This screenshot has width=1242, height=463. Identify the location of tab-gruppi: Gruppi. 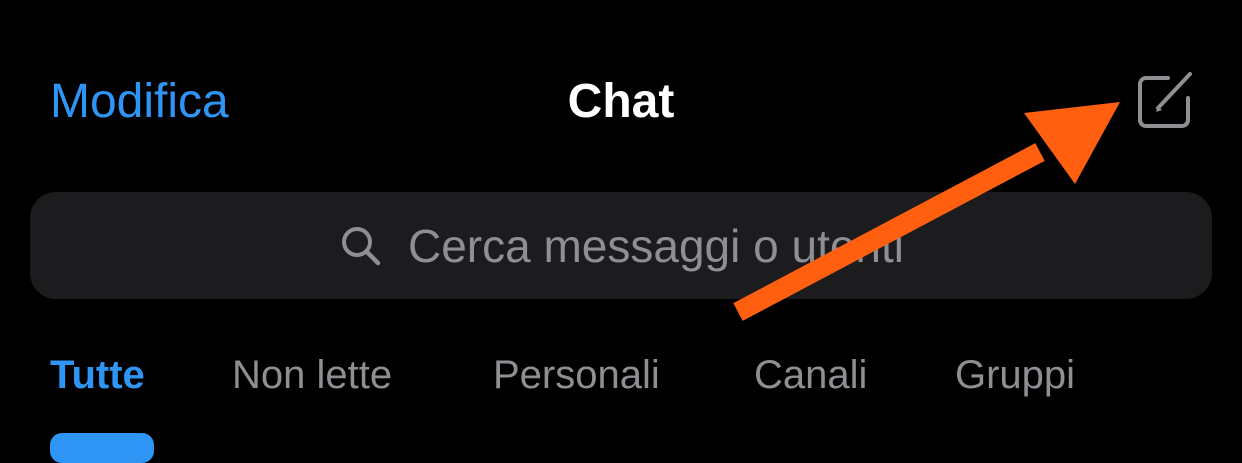
(1015, 375).